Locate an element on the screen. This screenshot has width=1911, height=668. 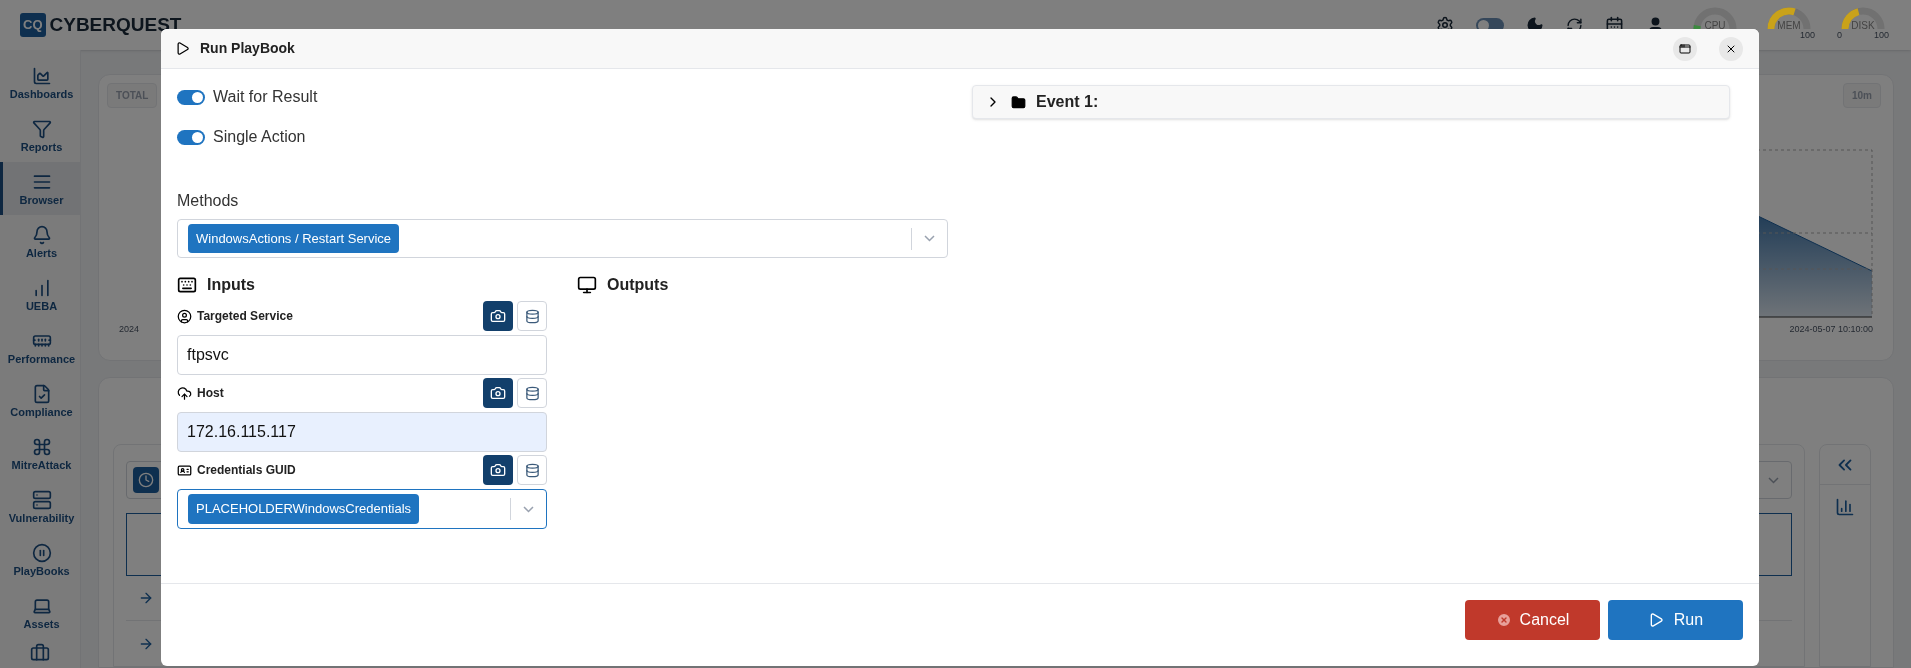
selected-tag: WindowsActions / Restart Service is located at coordinates (294, 238).